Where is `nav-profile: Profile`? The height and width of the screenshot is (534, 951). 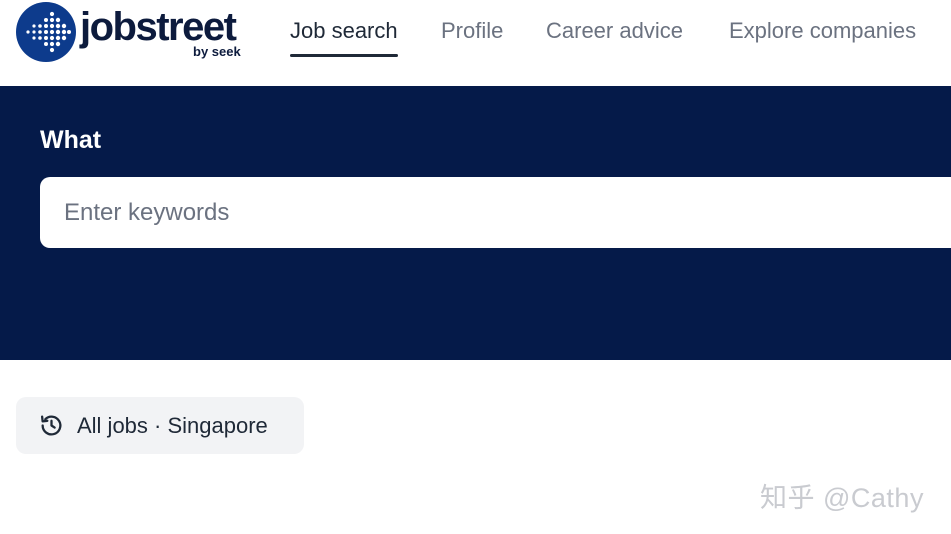 nav-profile: Profile is located at coordinates (472, 31).